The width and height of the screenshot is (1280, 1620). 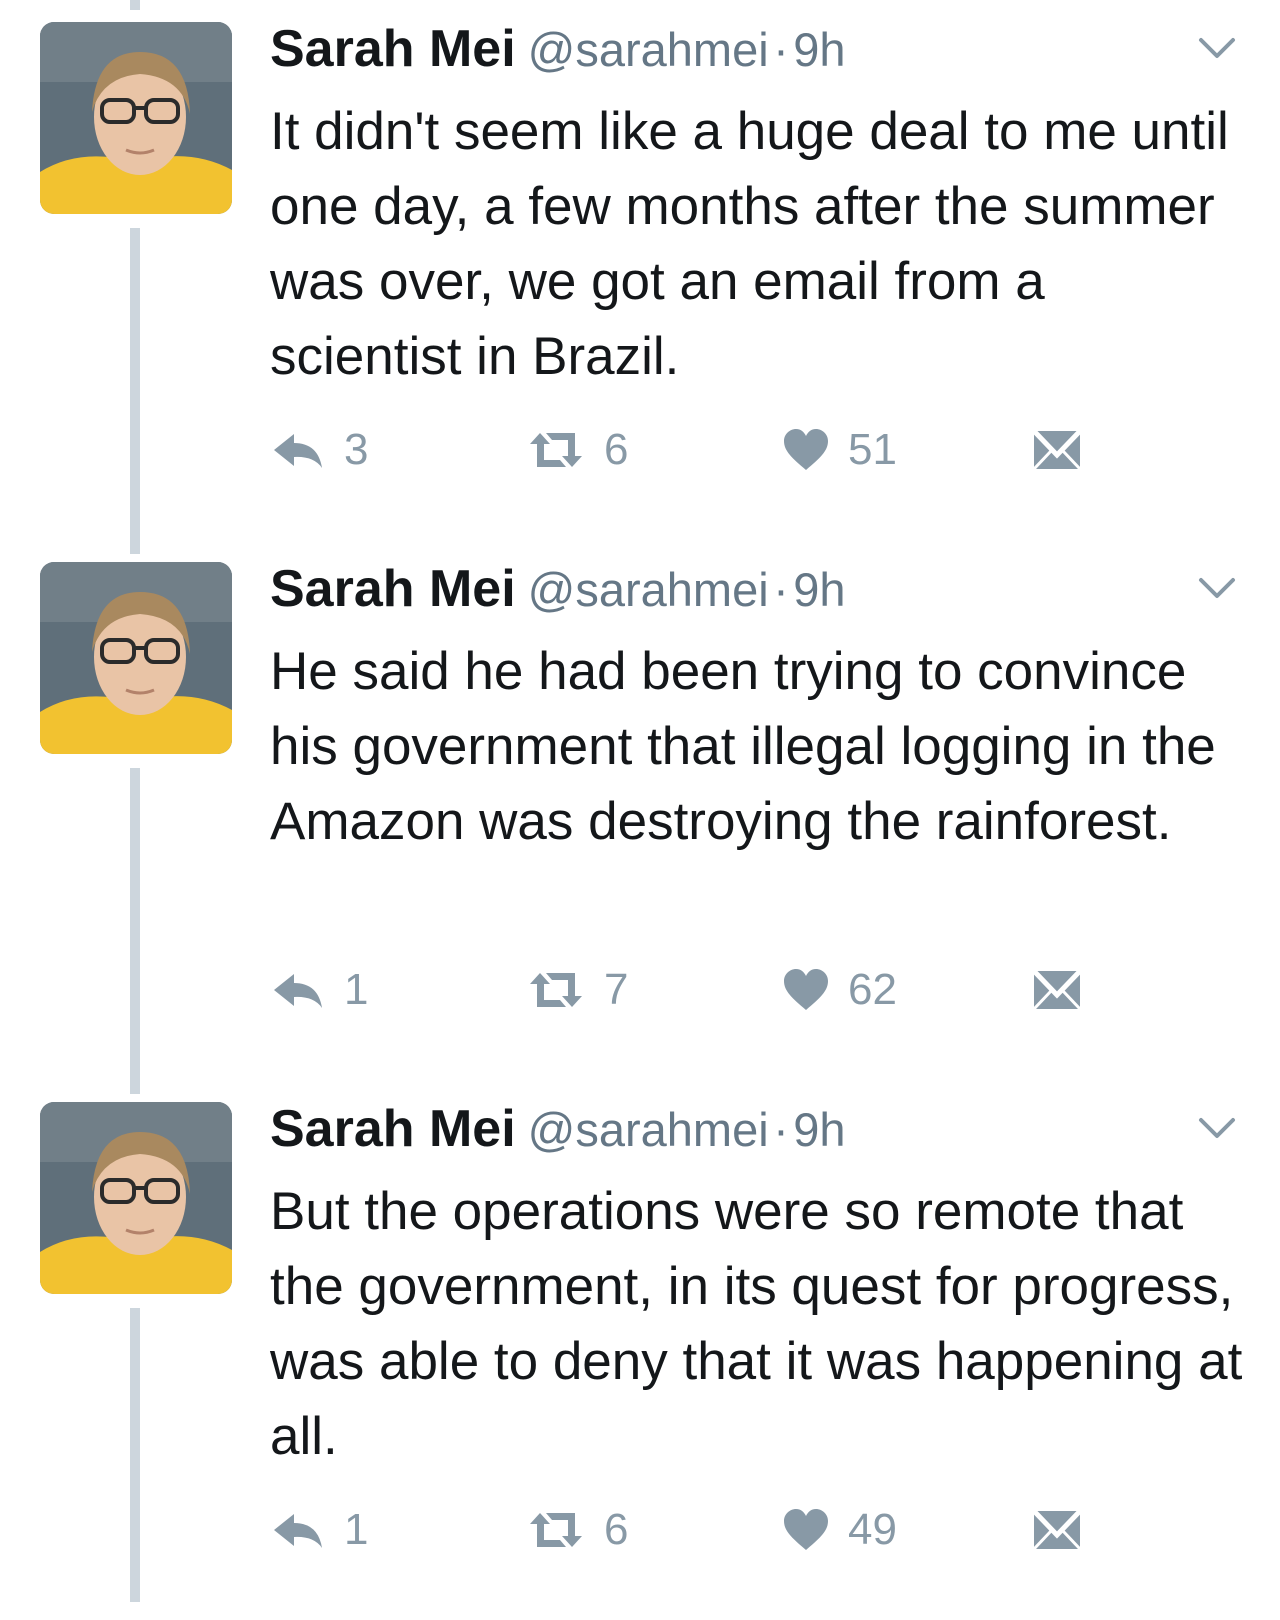 What do you see at coordinates (839, 990) in the screenshot?
I see `like-button: 62` at bounding box center [839, 990].